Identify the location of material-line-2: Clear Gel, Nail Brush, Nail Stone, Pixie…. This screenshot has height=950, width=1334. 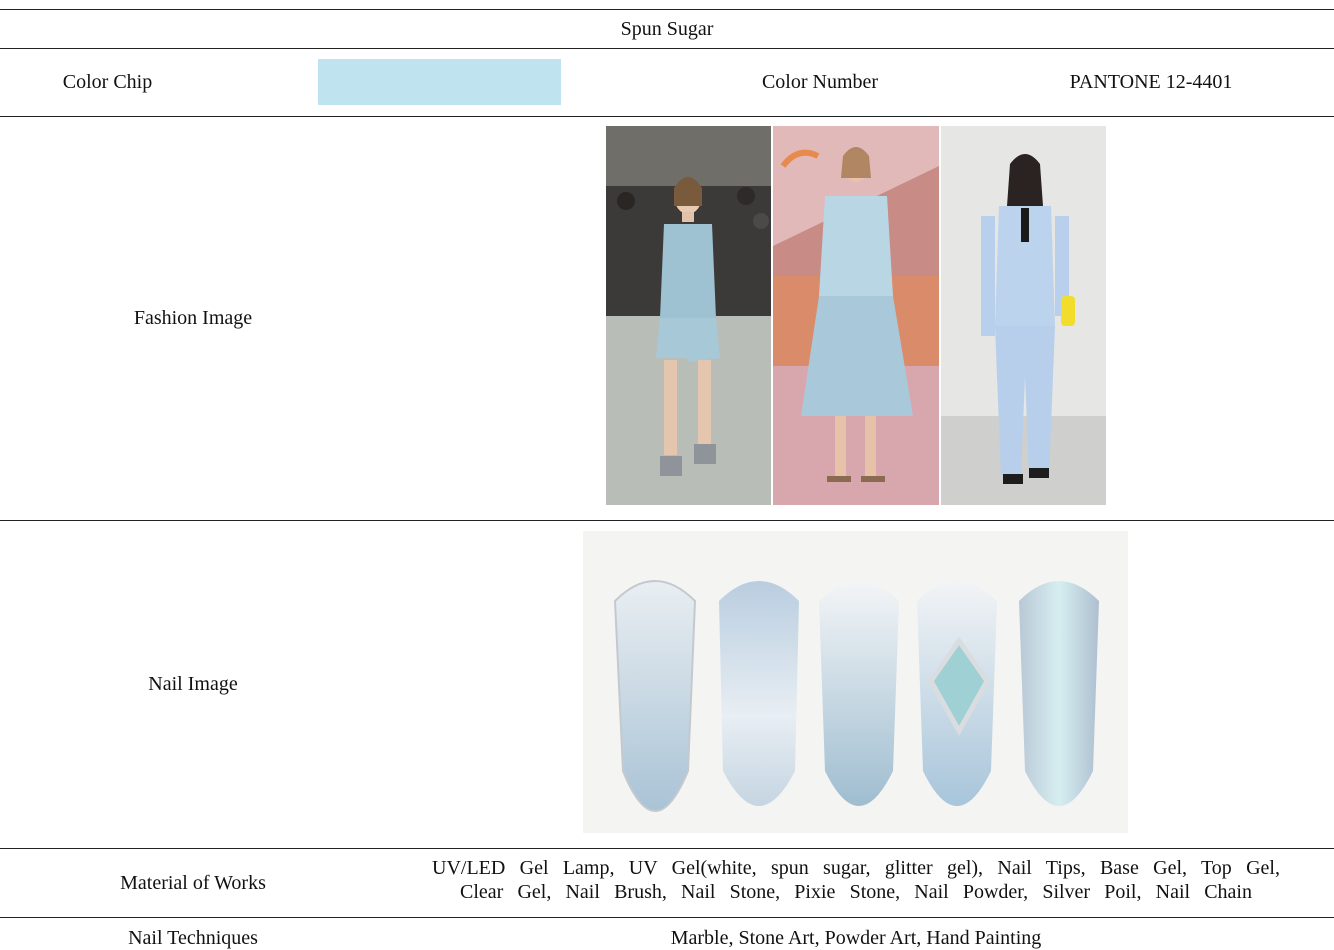
(856, 892).